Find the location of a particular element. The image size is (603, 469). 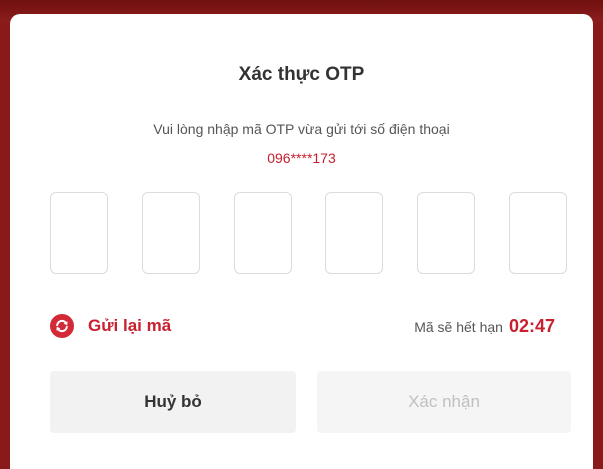

confirm-button: Xác nhận is located at coordinates (444, 402).